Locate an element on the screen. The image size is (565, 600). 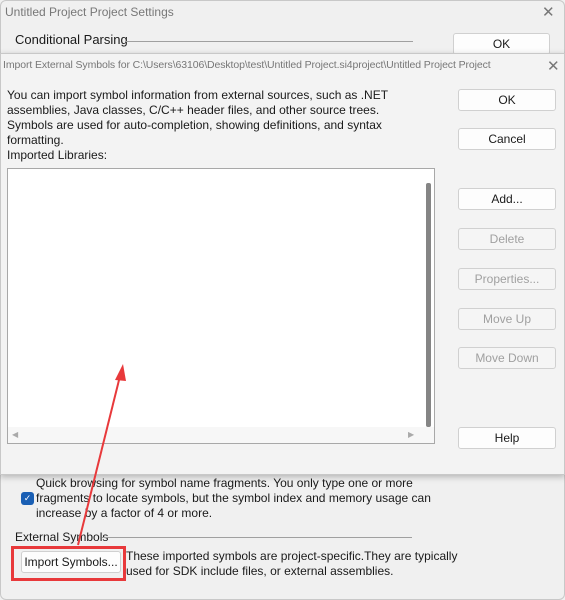
arrow-line is located at coordinates (99, 458).